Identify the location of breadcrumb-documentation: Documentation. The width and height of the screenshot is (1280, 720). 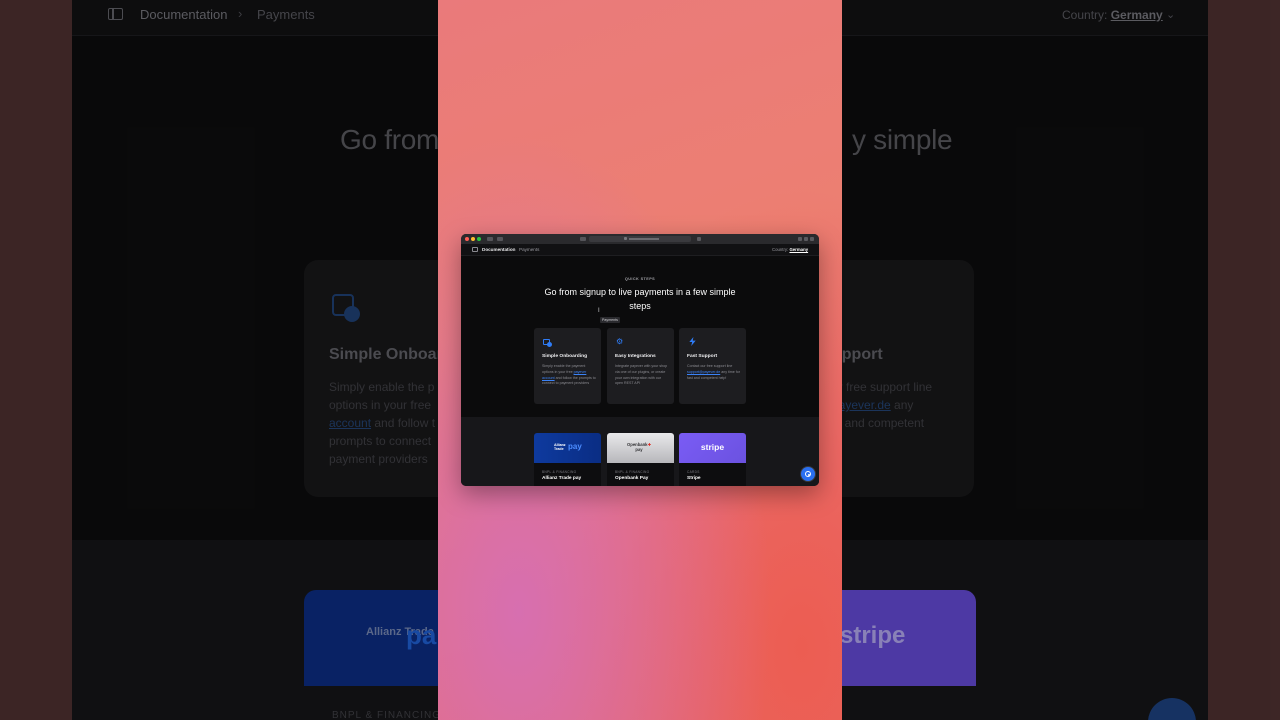
(498, 249).